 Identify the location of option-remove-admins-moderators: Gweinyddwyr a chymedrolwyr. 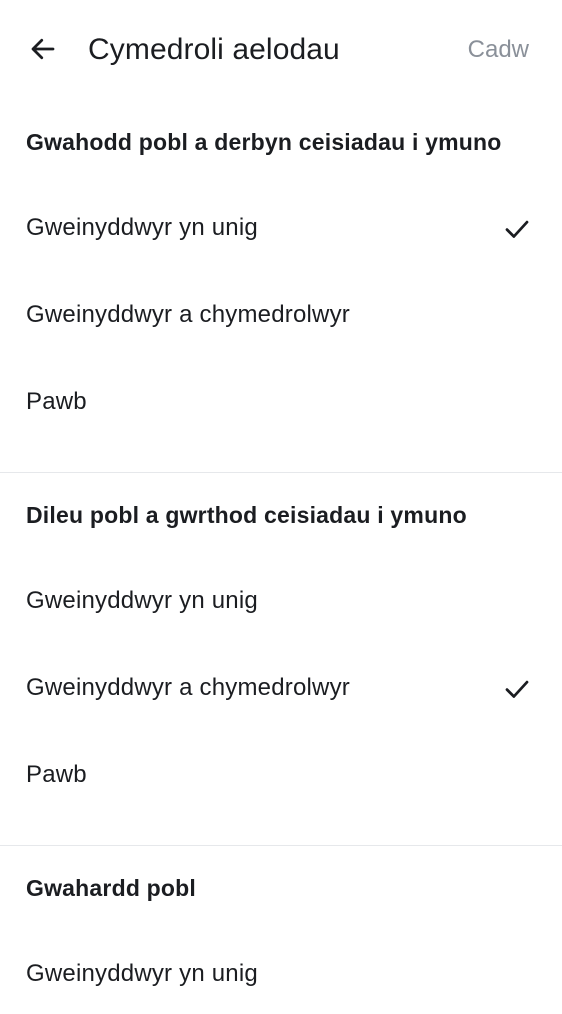
(281, 688).